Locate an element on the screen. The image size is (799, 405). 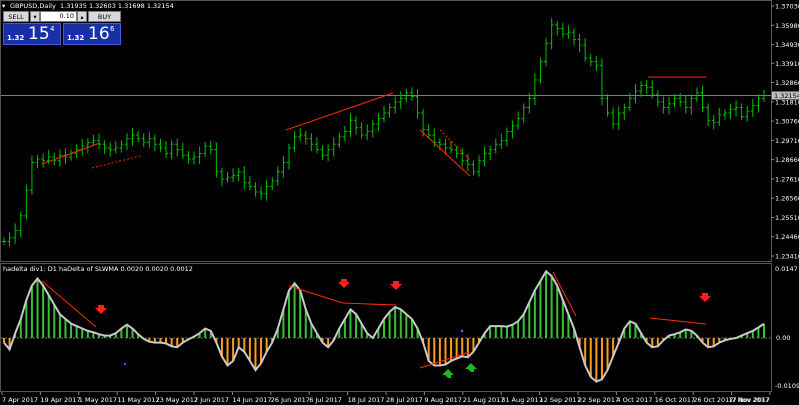
lot-decrease-icon: ▾ is located at coordinates (35, 16).